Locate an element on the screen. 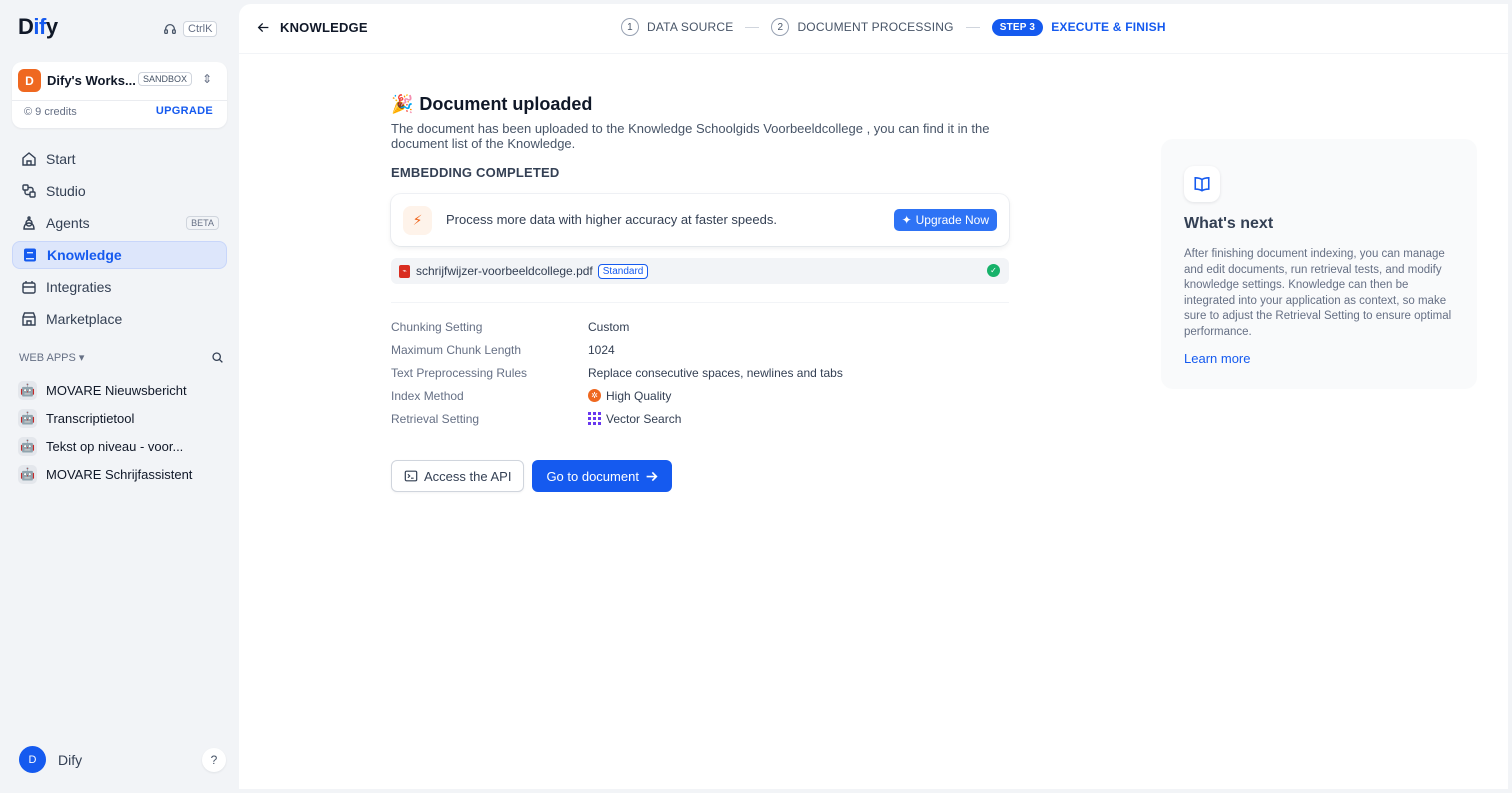  knowledge-icon is located at coordinates (30, 255).